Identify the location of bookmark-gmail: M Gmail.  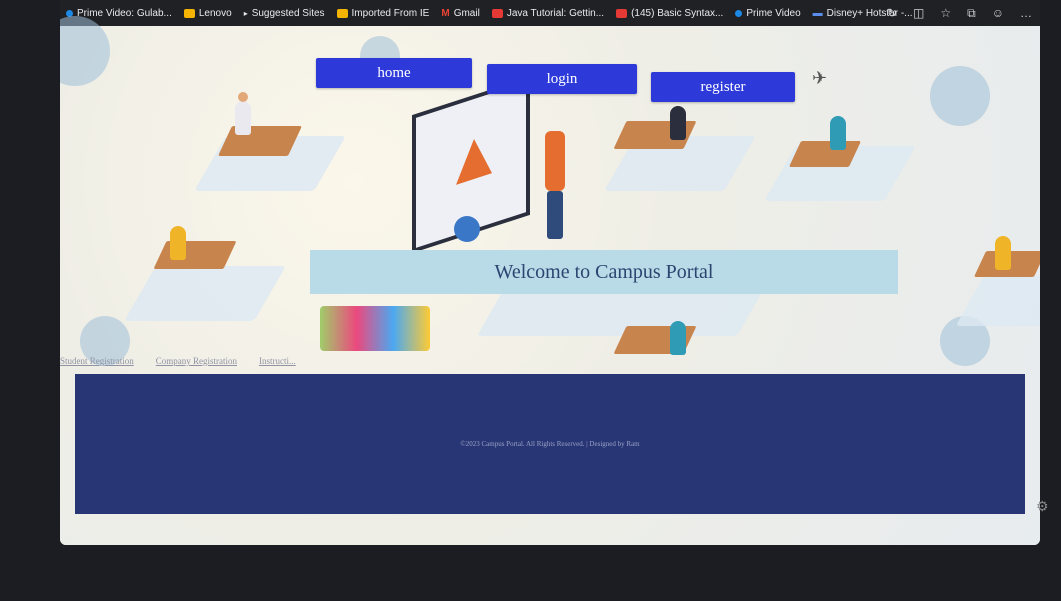
(460, 13).